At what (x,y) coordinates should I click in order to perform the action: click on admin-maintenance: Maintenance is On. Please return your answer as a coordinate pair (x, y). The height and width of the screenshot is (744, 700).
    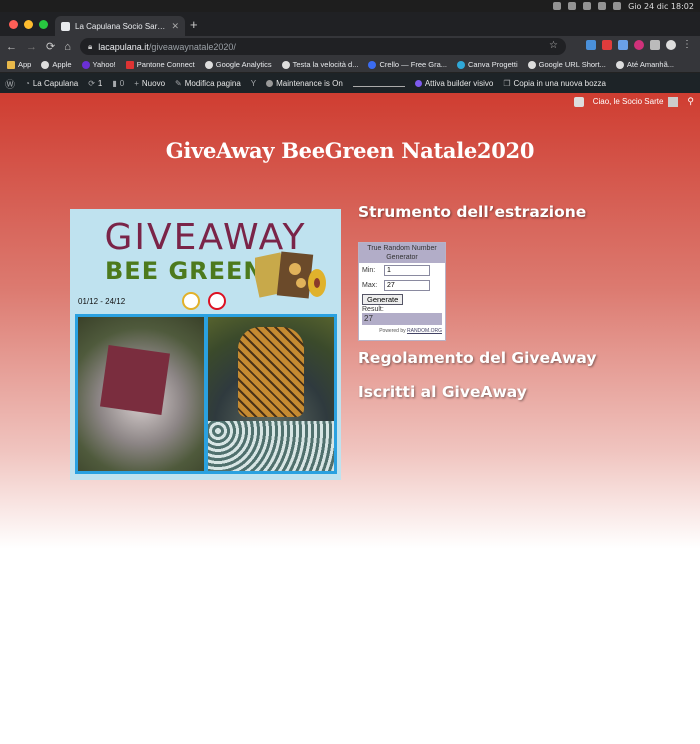
    Looking at the image, I should click on (304, 83).